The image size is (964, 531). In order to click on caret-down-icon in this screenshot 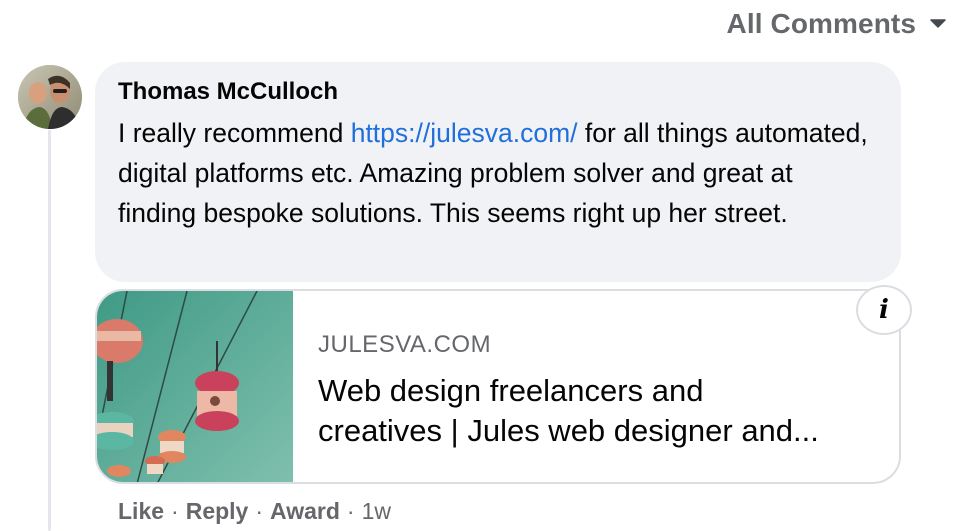, I will do `click(938, 23)`.